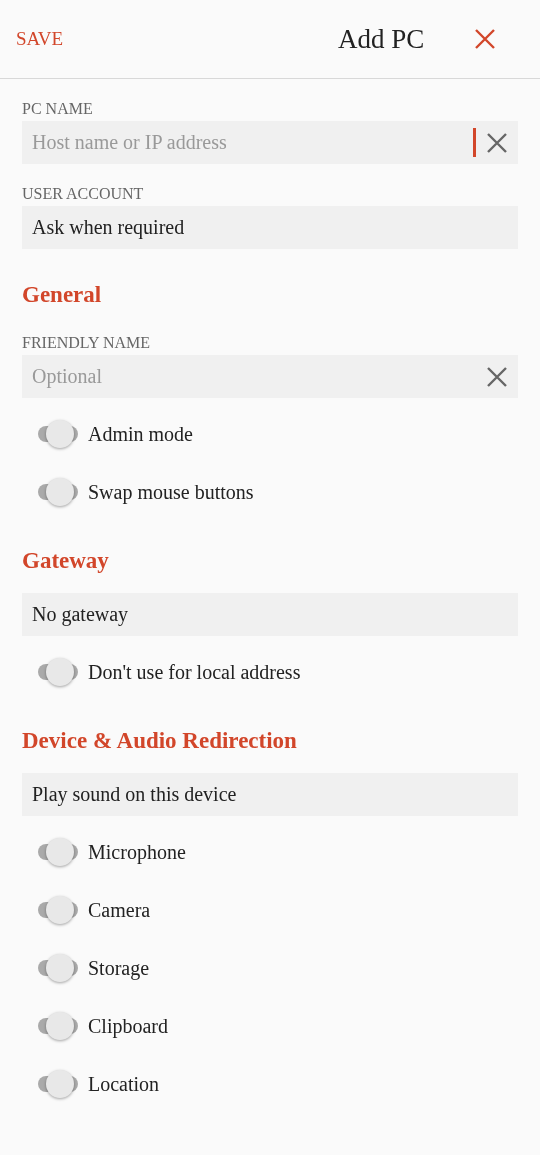 This screenshot has height=1155, width=540. I want to click on close-icon, so click(485, 39).